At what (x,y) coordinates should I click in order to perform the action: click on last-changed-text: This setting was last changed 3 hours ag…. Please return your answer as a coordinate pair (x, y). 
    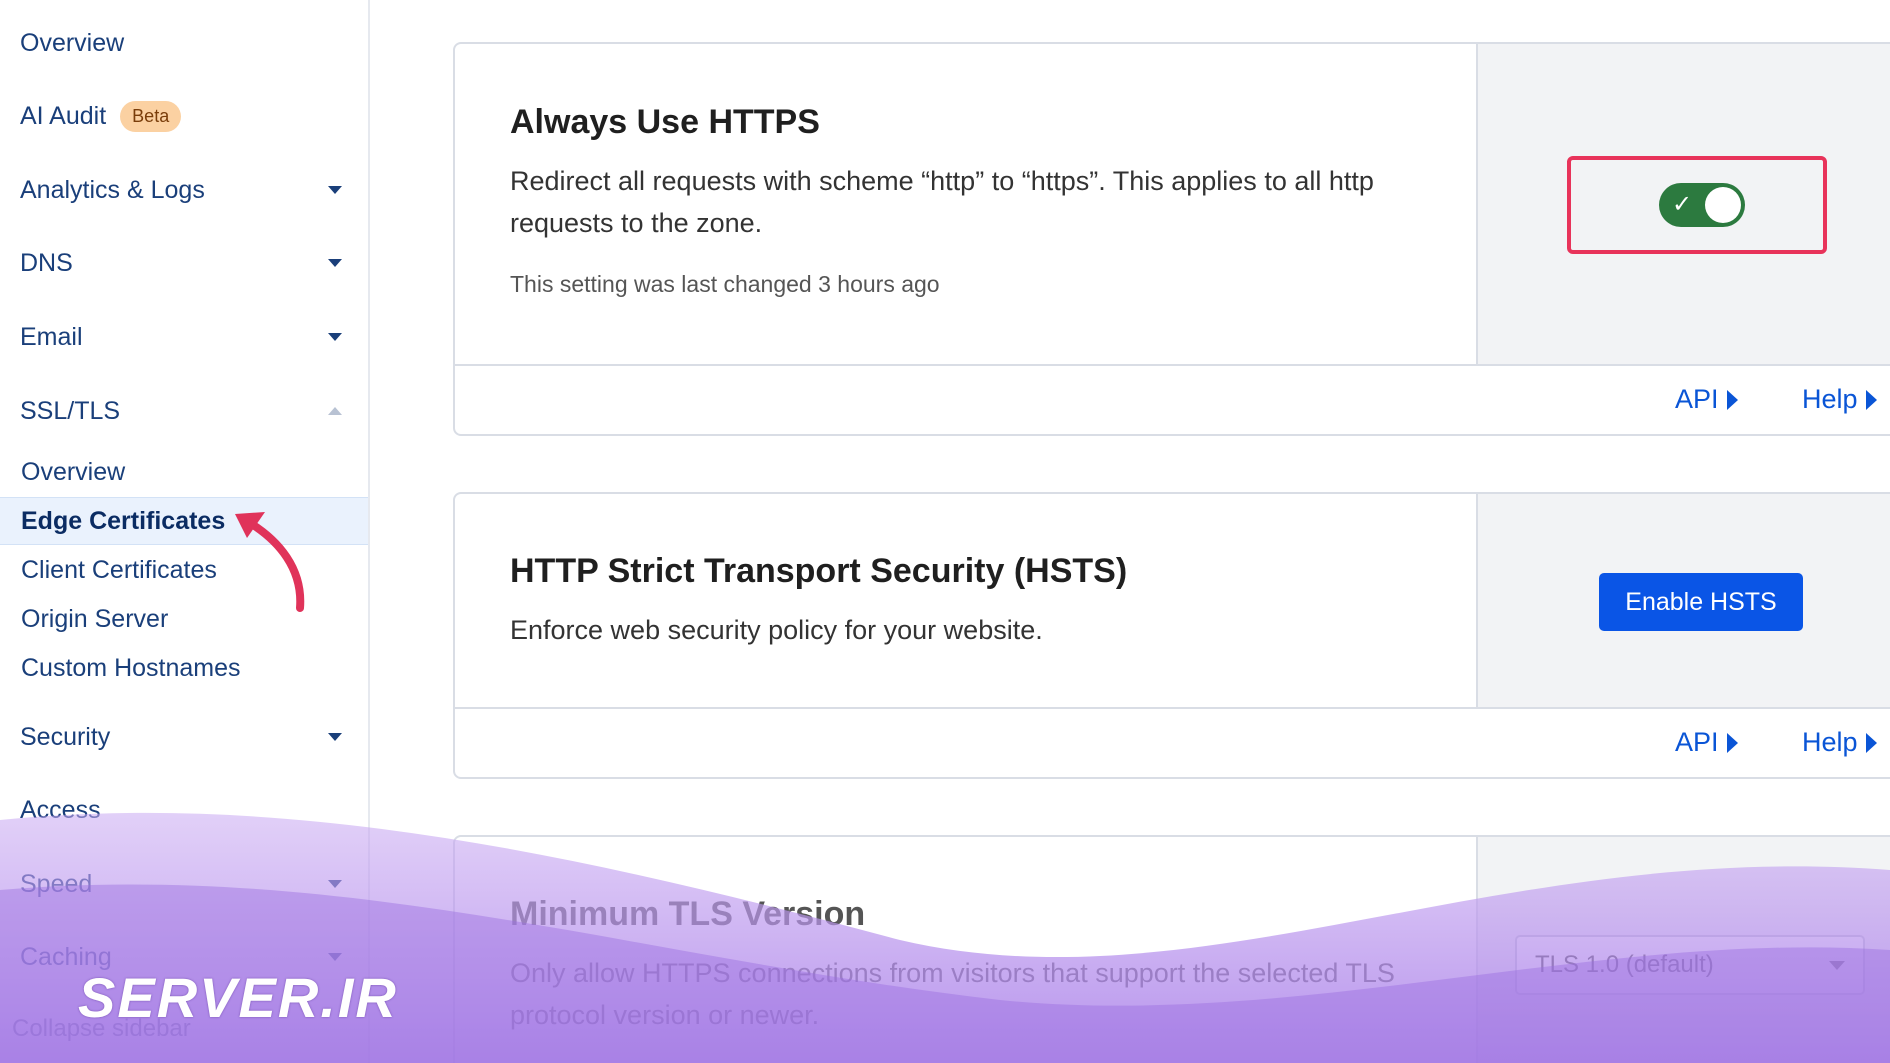
    Looking at the image, I should click on (725, 284).